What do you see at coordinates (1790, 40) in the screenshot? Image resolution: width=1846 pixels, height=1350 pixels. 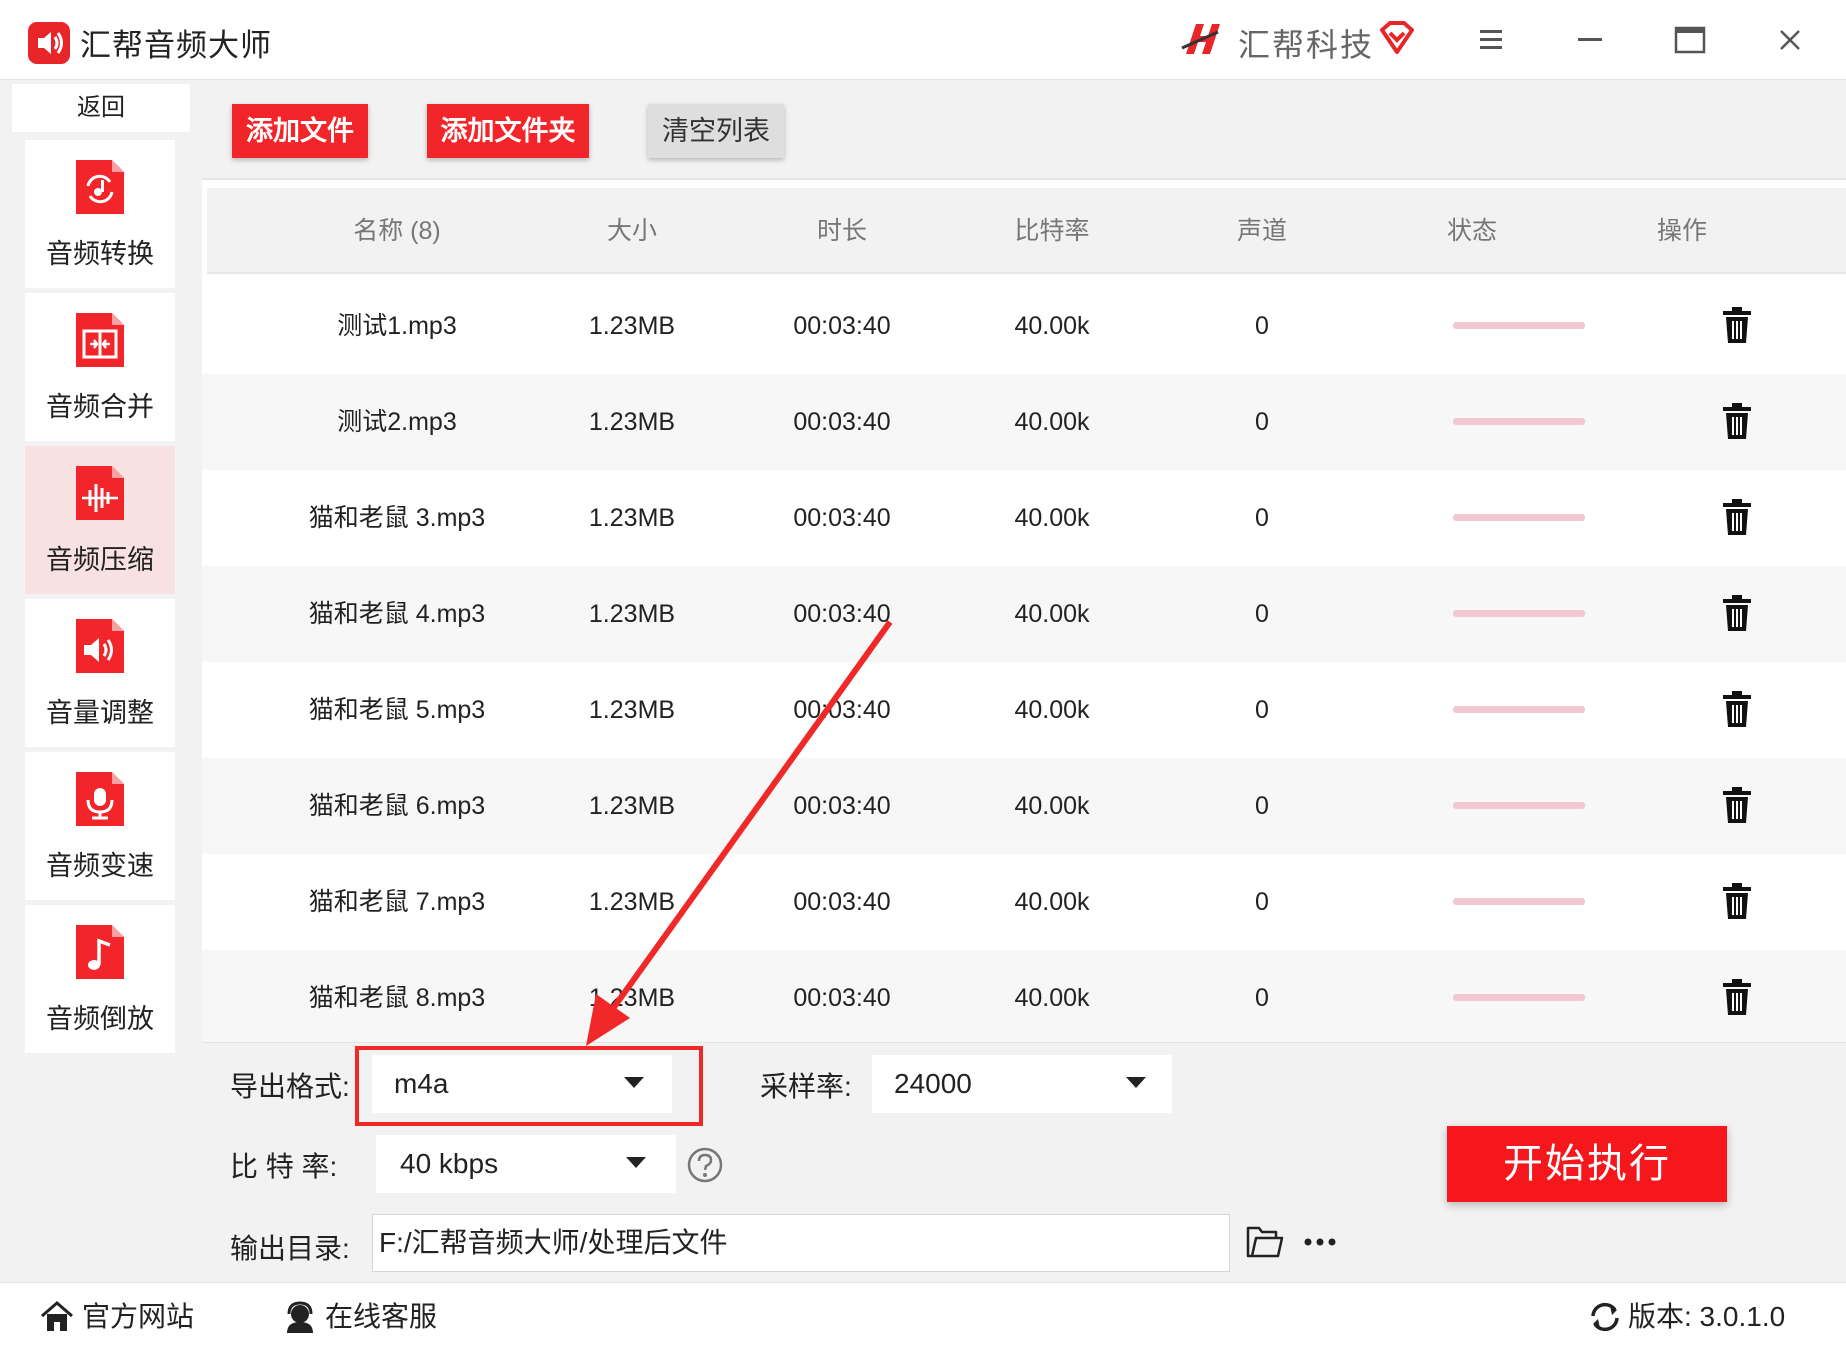 I see `close-icon` at bounding box center [1790, 40].